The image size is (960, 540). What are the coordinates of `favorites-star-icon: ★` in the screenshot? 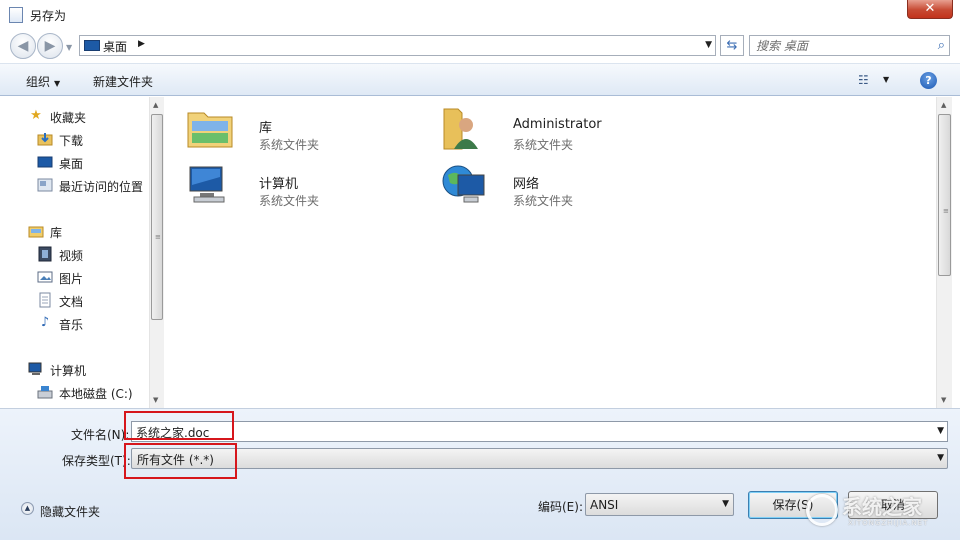 It's located at (36, 115).